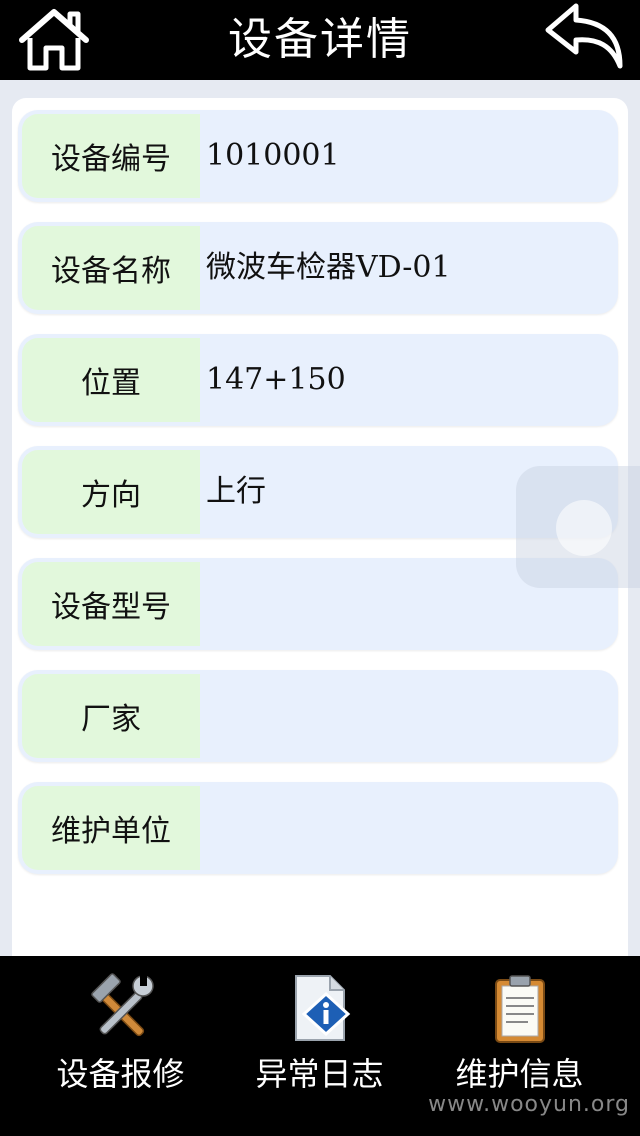  I want to click on detail-label: 设备编号, so click(111, 156).